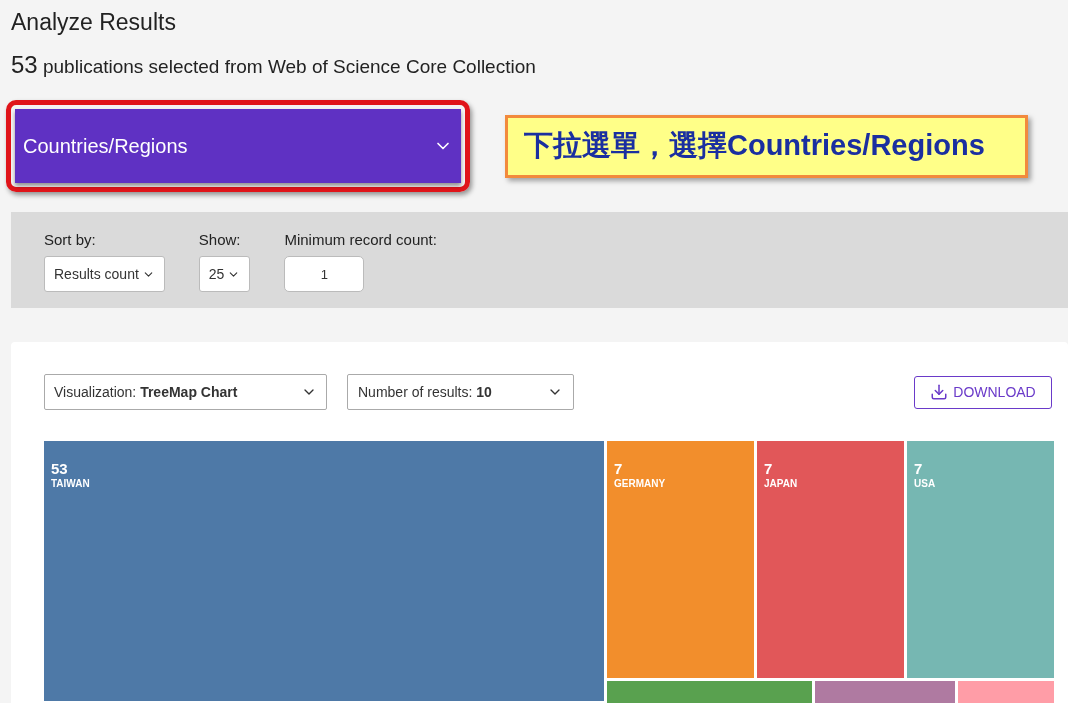 The image size is (1068, 703). I want to click on sort-by-label: Sort by:, so click(70, 240).